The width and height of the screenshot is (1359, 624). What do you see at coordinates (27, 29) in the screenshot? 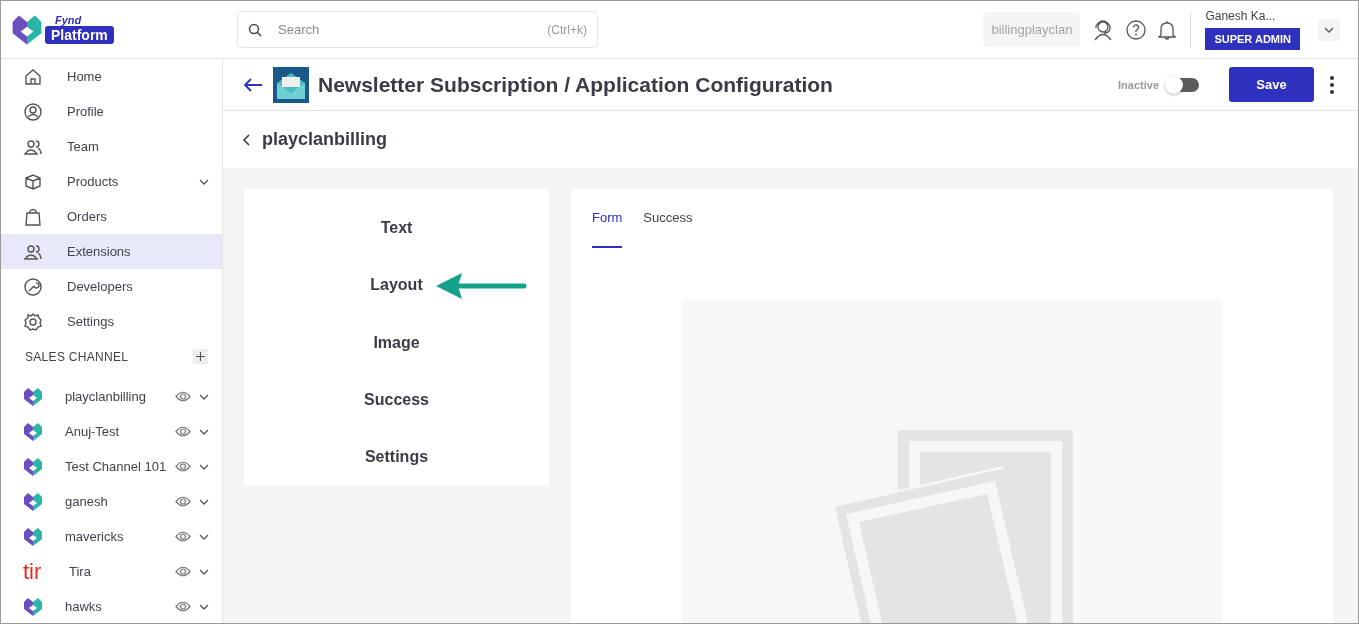
I see `logo-icon` at bounding box center [27, 29].